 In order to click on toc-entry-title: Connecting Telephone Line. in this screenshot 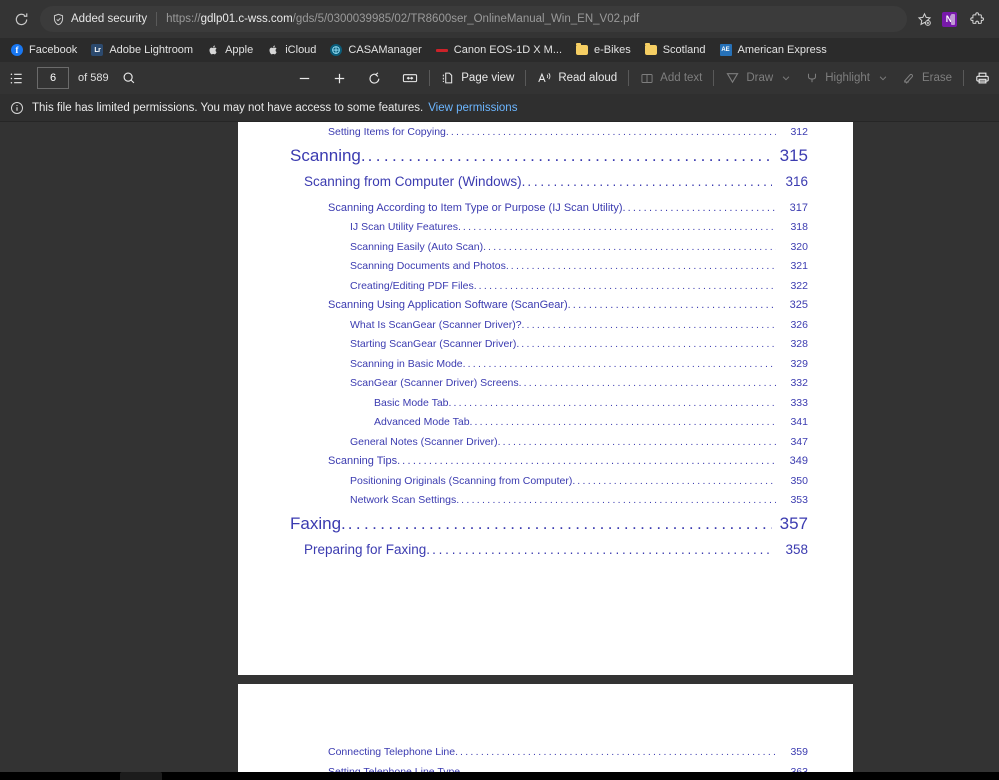, I will do `click(393, 752)`.